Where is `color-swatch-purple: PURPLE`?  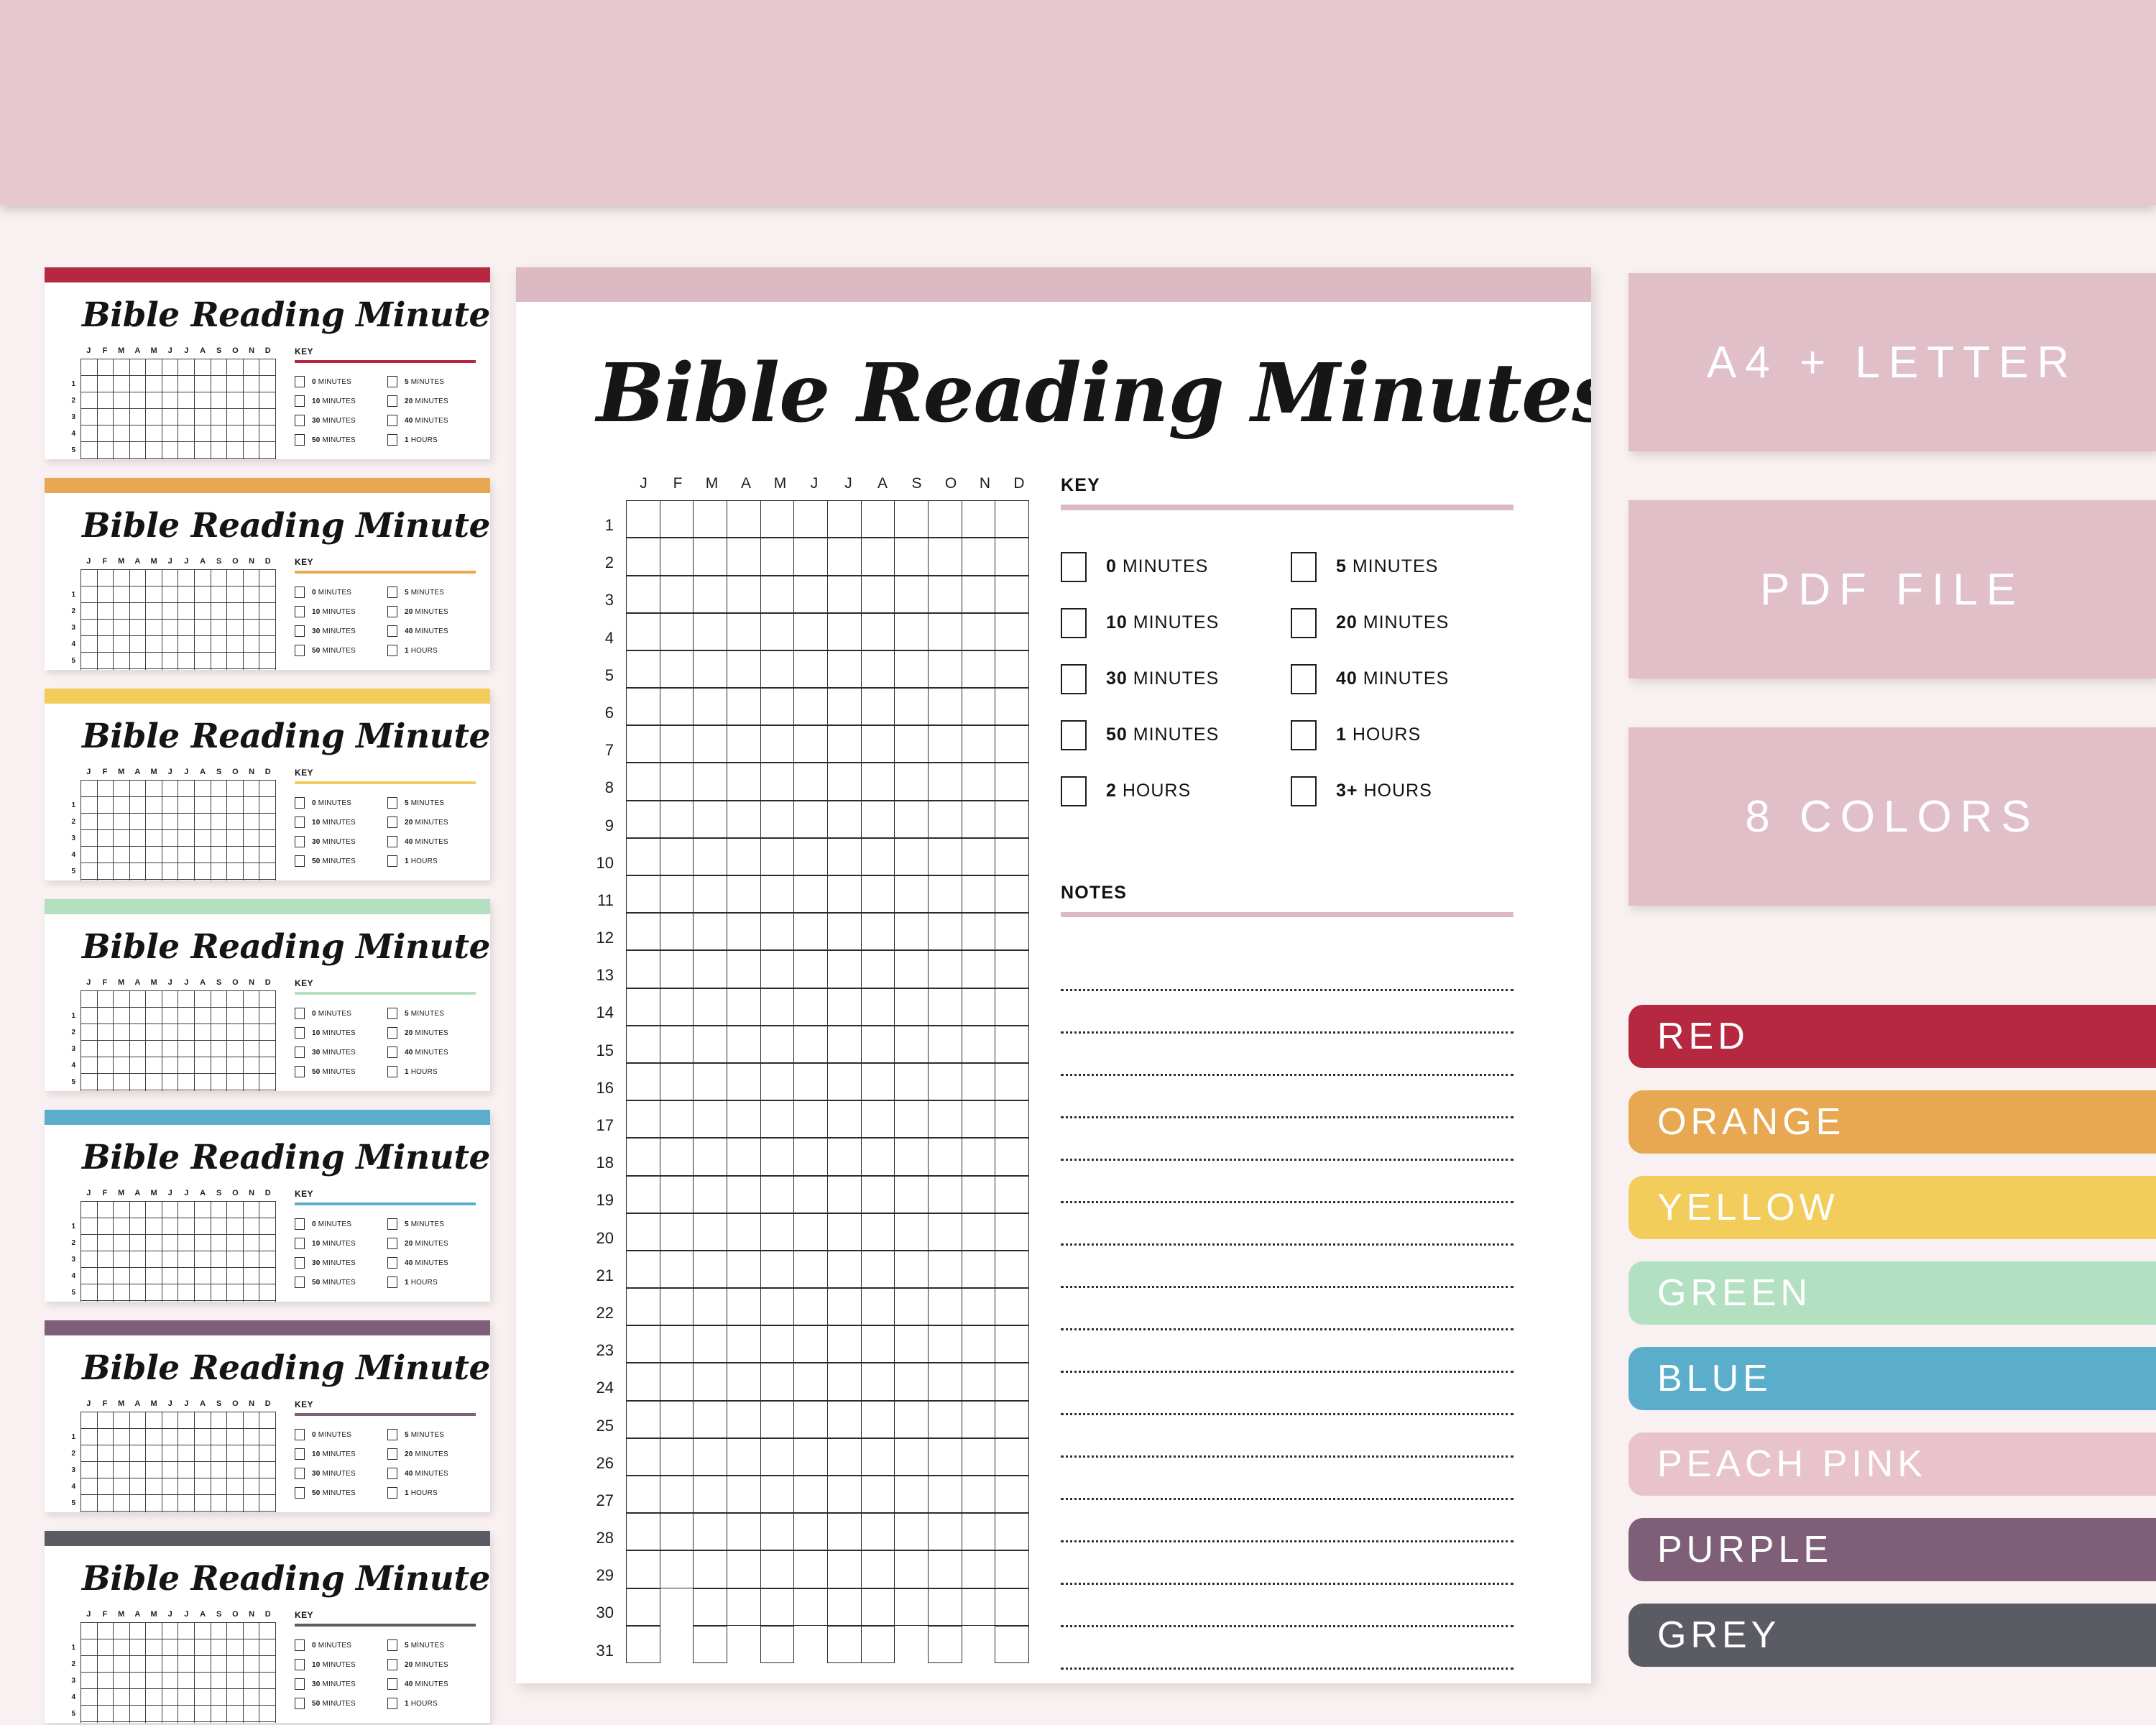 color-swatch-purple: PURPLE is located at coordinates (1892, 1549).